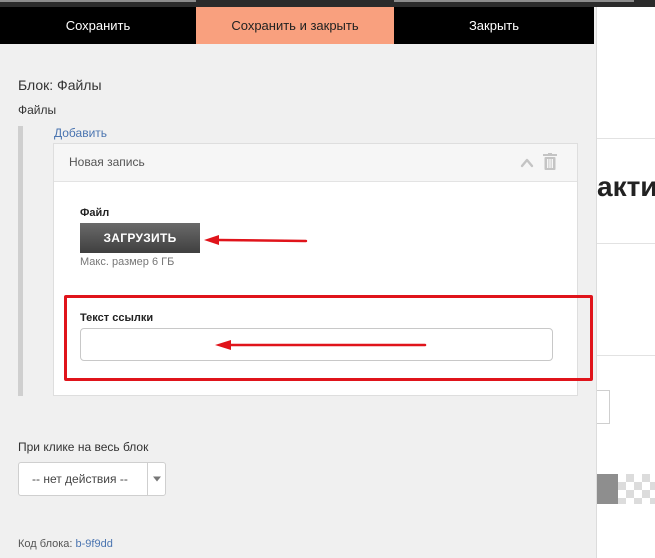  I want to click on files-section-label: Файлы, so click(37, 110).